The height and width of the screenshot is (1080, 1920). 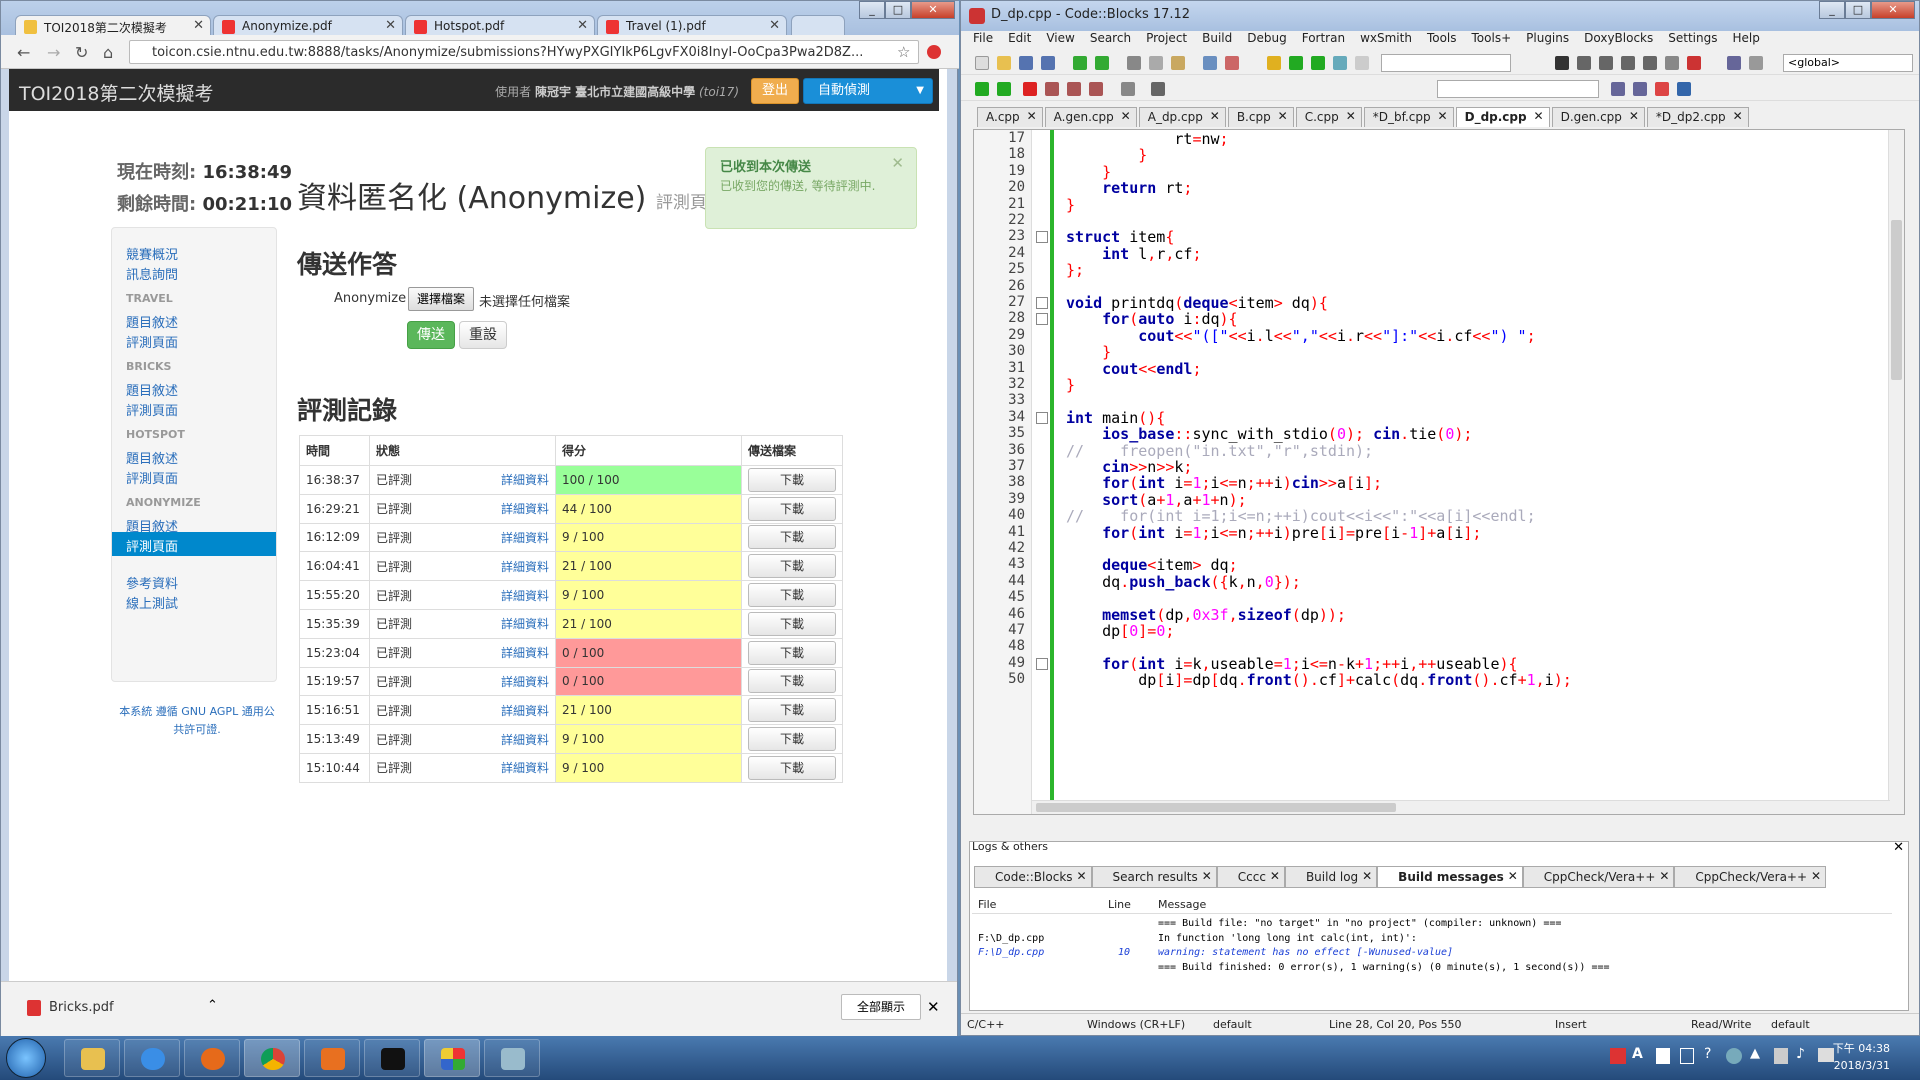 What do you see at coordinates (1102, 63) in the screenshot?
I see `redo-icon` at bounding box center [1102, 63].